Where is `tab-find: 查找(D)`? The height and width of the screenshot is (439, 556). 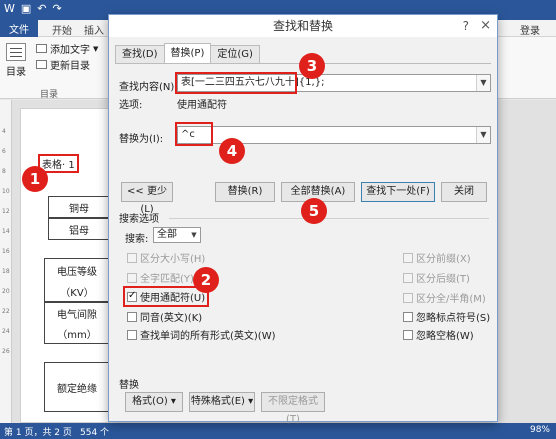 tab-find: 查找(D) is located at coordinates (140, 54).